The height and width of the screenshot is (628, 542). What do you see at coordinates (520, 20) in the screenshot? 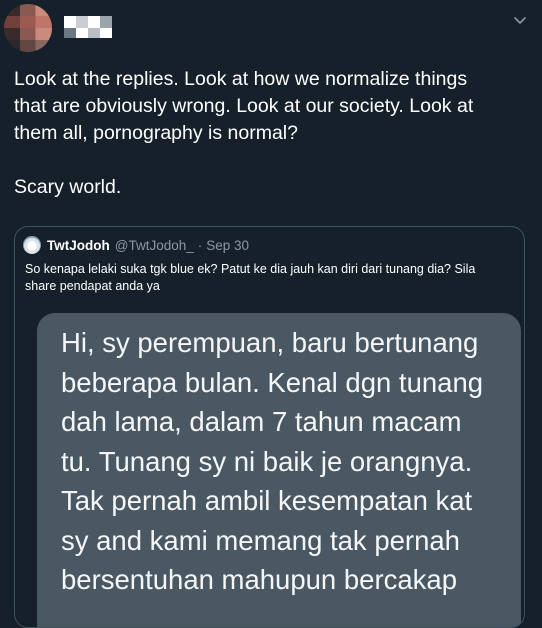
I see `chevron-down-icon` at bounding box center [520, 20].